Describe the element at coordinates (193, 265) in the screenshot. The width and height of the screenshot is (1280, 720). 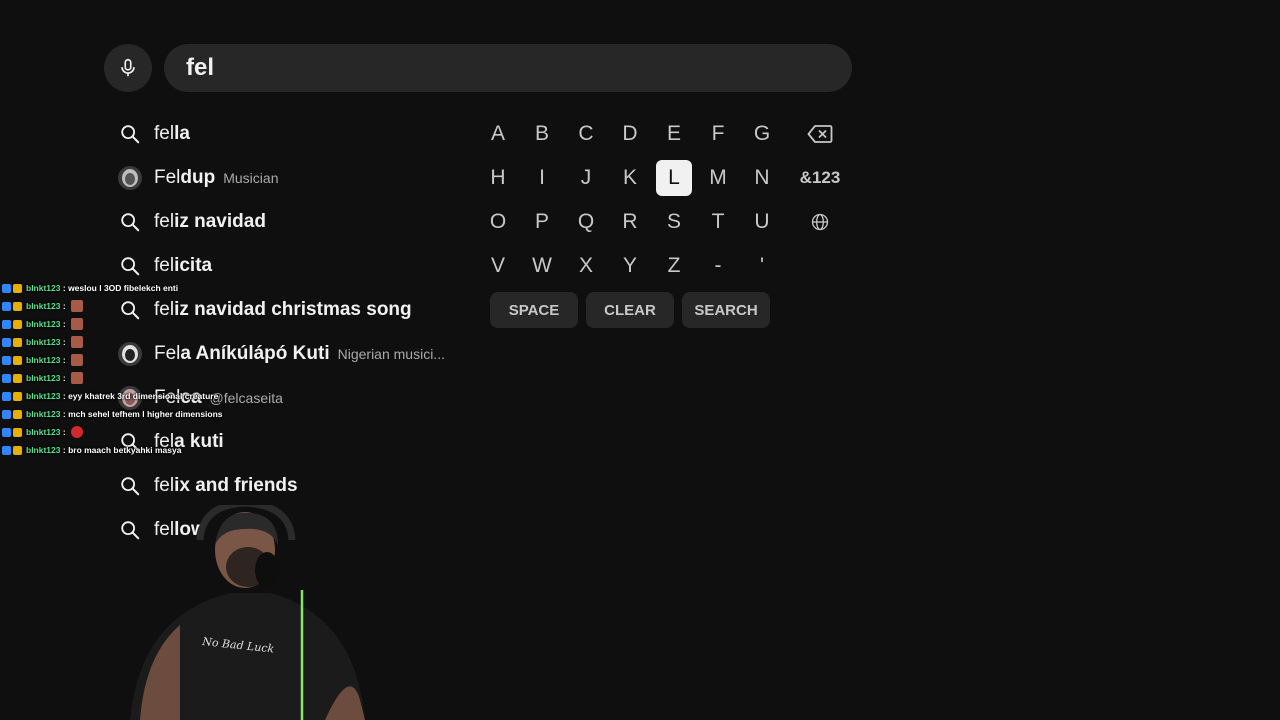
I see `suggestion-completion: icita` at that location.